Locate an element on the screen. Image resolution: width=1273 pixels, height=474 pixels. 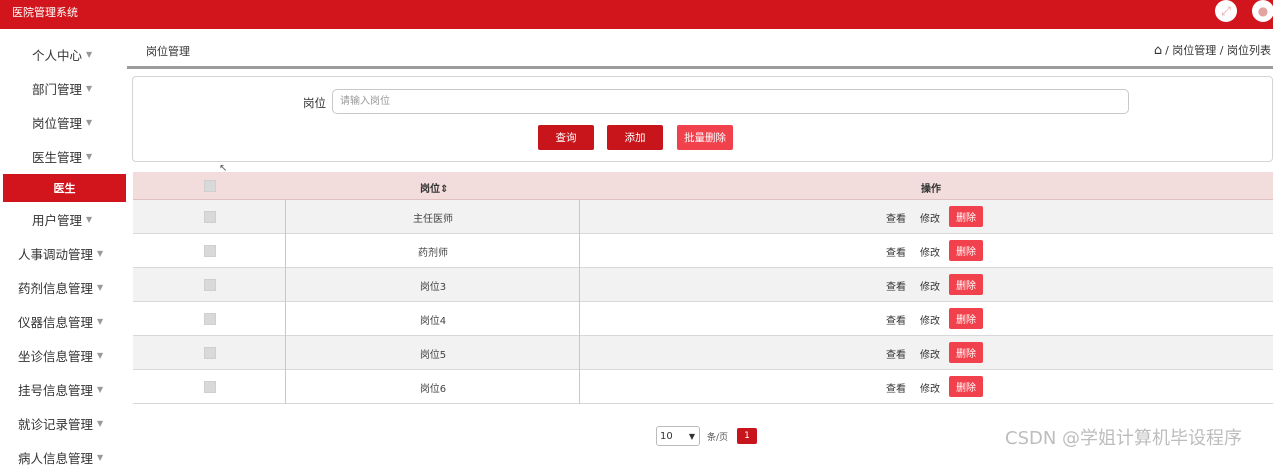
divider is located at coordinates (700, 67).